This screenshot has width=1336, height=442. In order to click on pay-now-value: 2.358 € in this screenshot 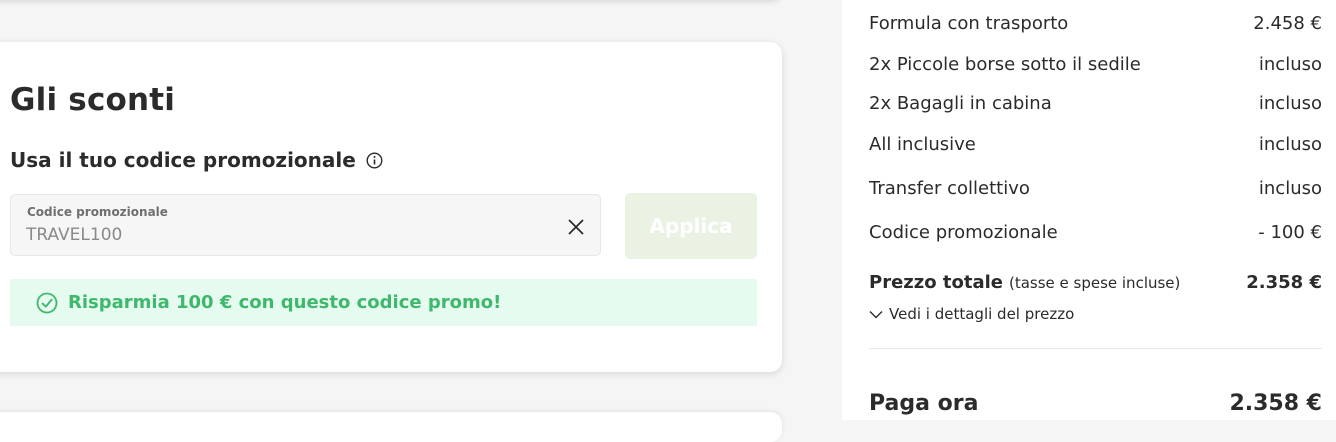, I will do `click(1275, 403)`.